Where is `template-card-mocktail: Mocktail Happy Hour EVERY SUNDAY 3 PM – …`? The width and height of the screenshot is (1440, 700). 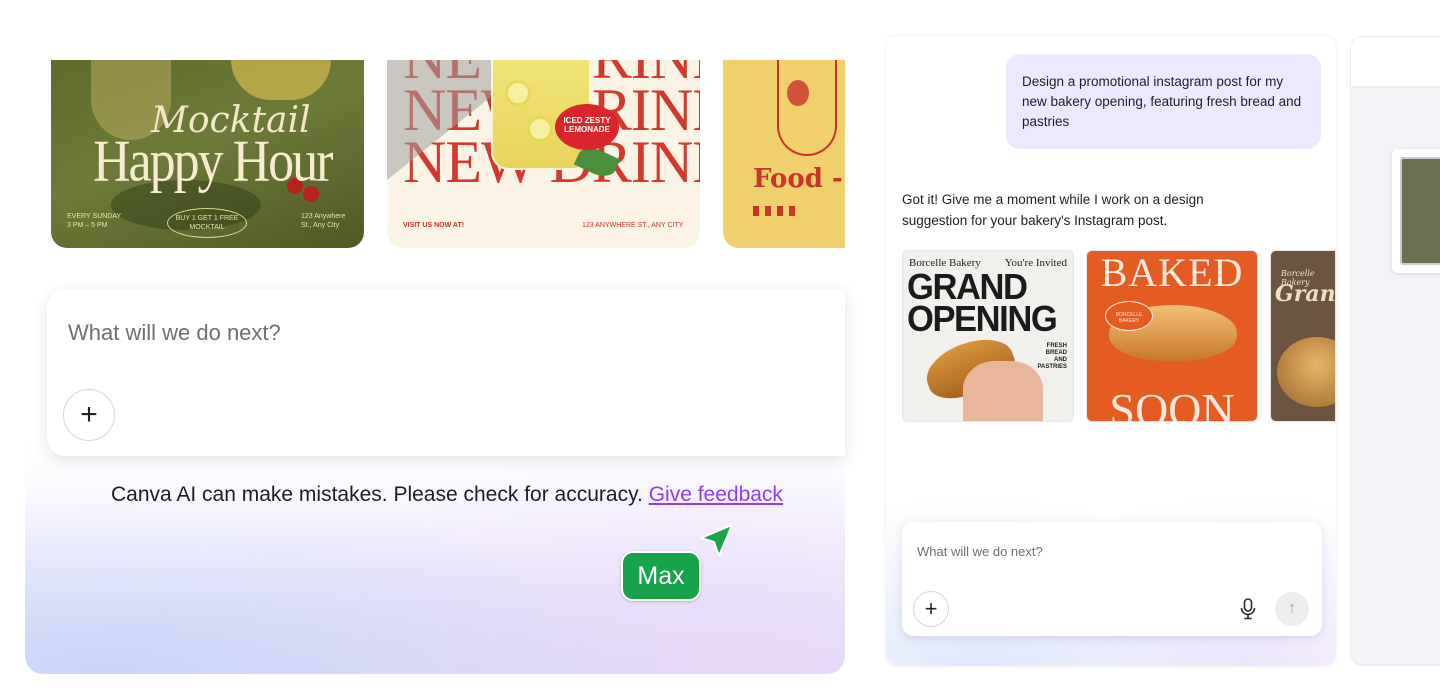 template-card-mocktail: Mocktail Happy Hour EVERY SUNDAY 3 PM – … is located at coordinates (207, 154).